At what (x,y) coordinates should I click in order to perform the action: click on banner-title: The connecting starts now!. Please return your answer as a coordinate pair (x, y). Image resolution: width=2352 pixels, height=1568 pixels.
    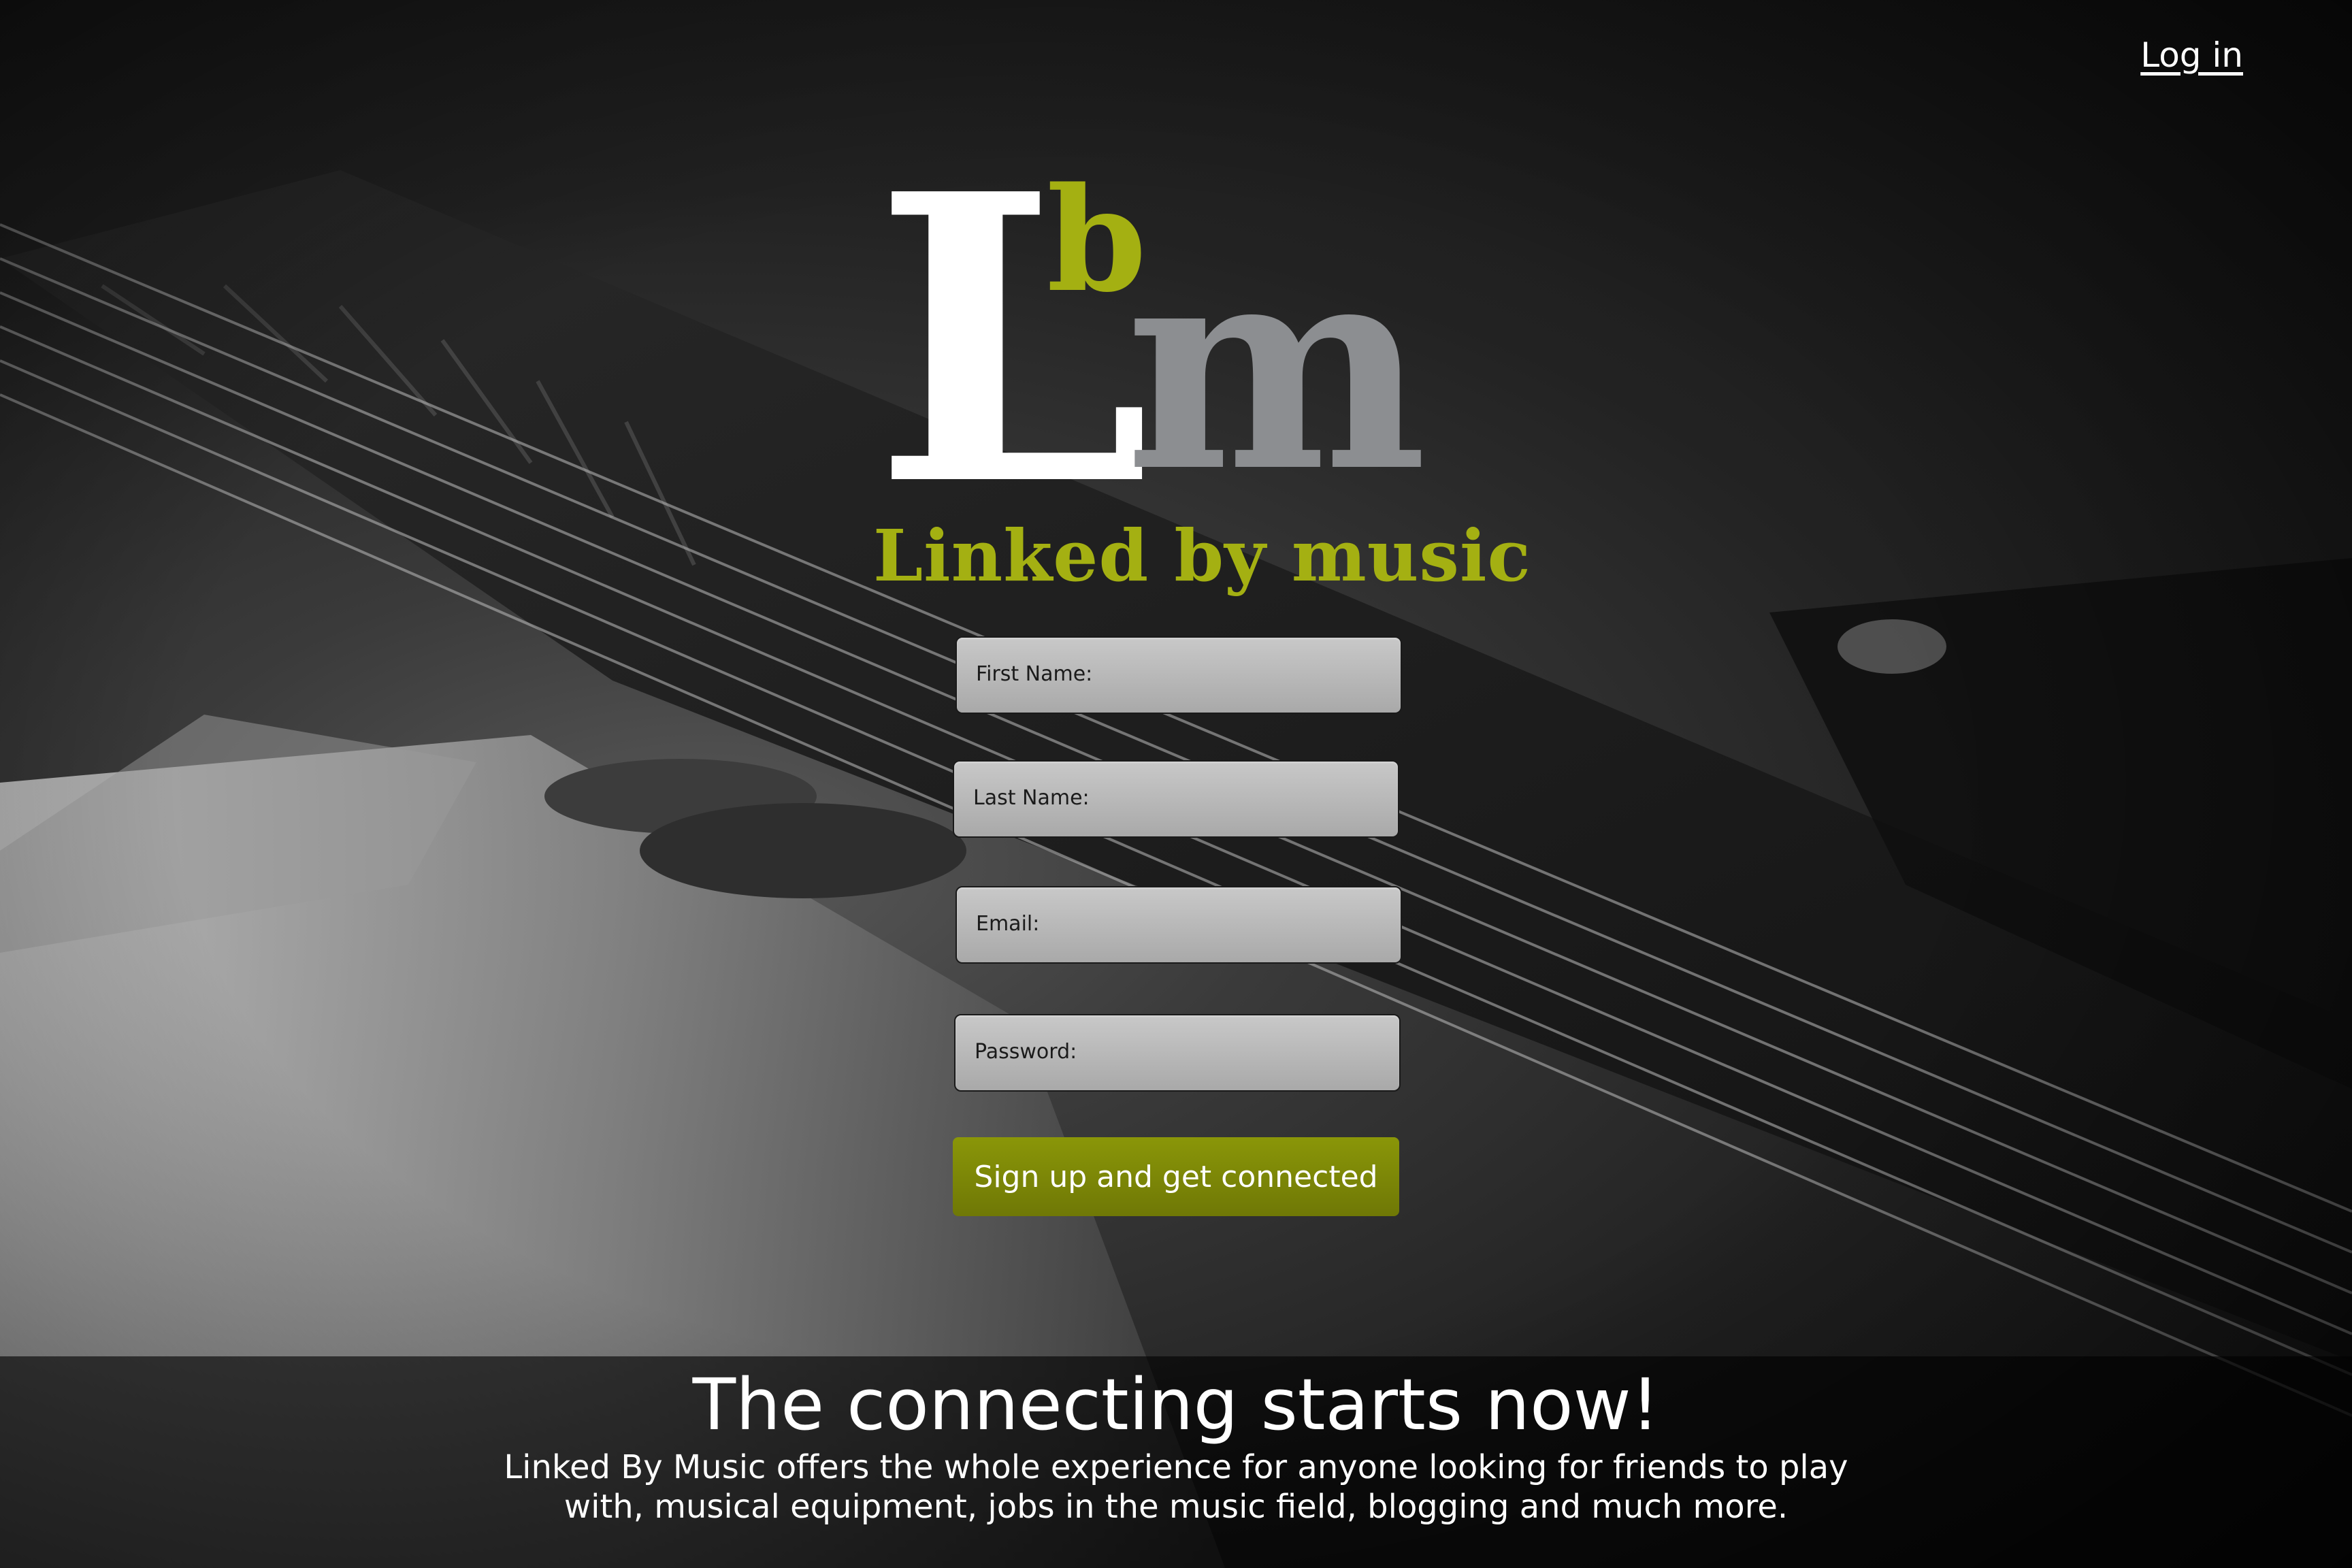
    Looking at the image, I should click on (1176, 1404).